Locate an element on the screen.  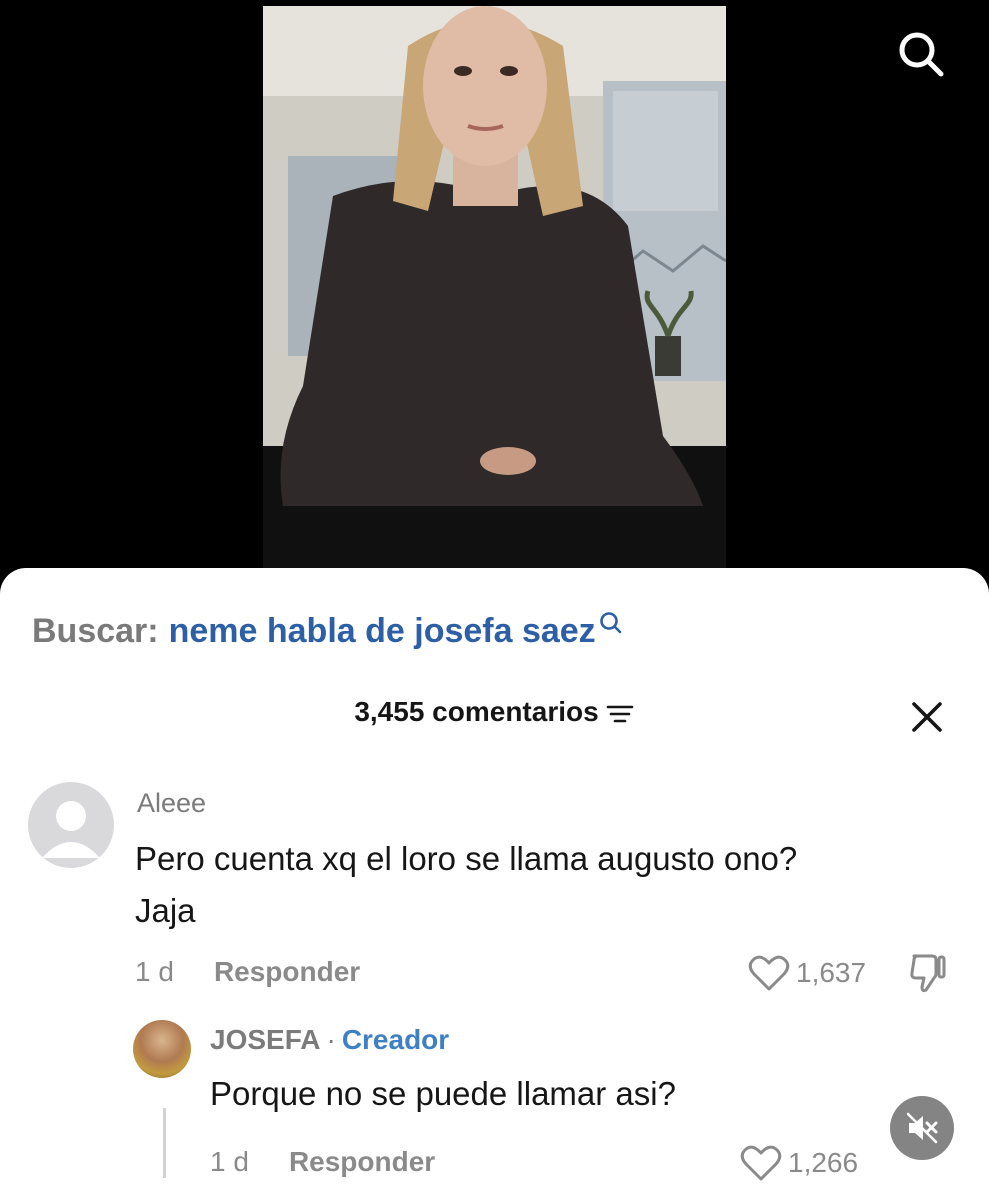
comments-count-header: 3,455 comentarios is located at coordinates (494, 712).